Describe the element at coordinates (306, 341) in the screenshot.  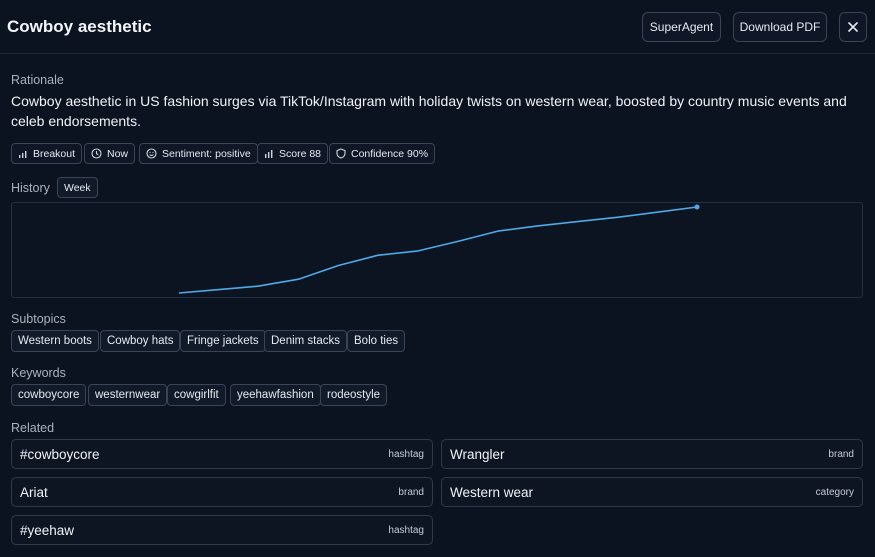
I see `subtopic-chip: Denim stacks` at that location.